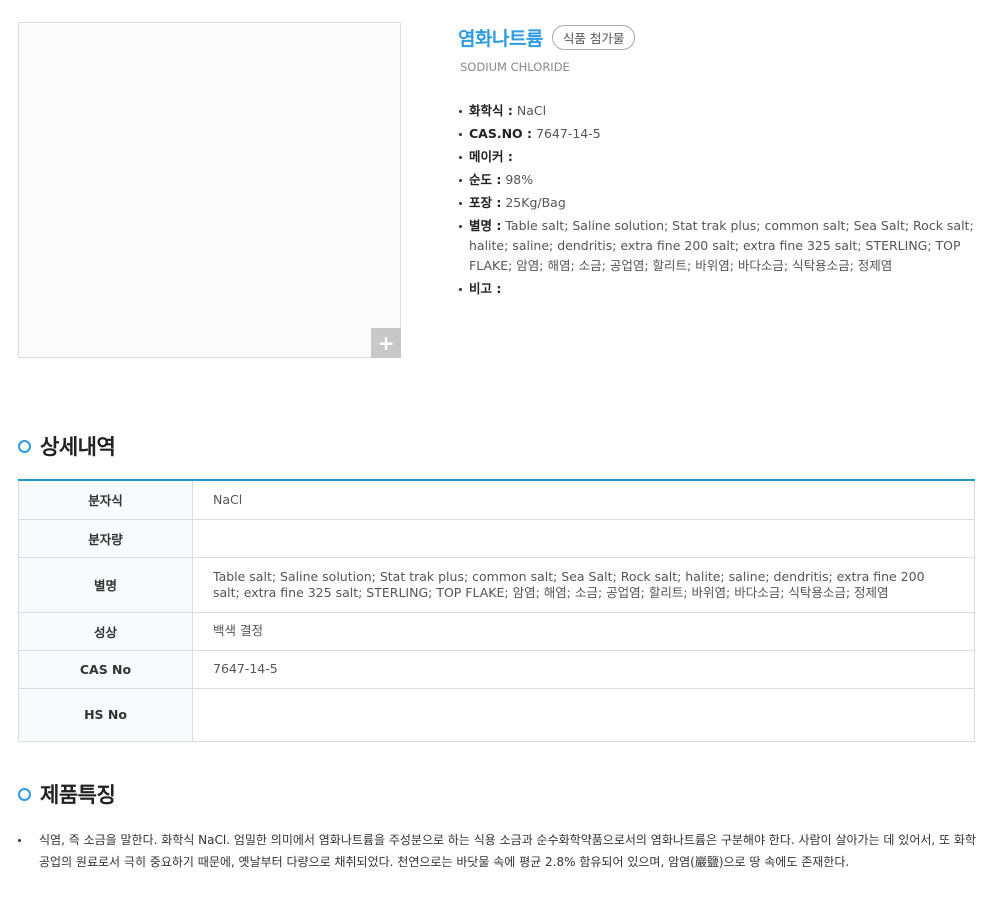  I want to click on features-heading-text: 제품특징, so click(78, 795).